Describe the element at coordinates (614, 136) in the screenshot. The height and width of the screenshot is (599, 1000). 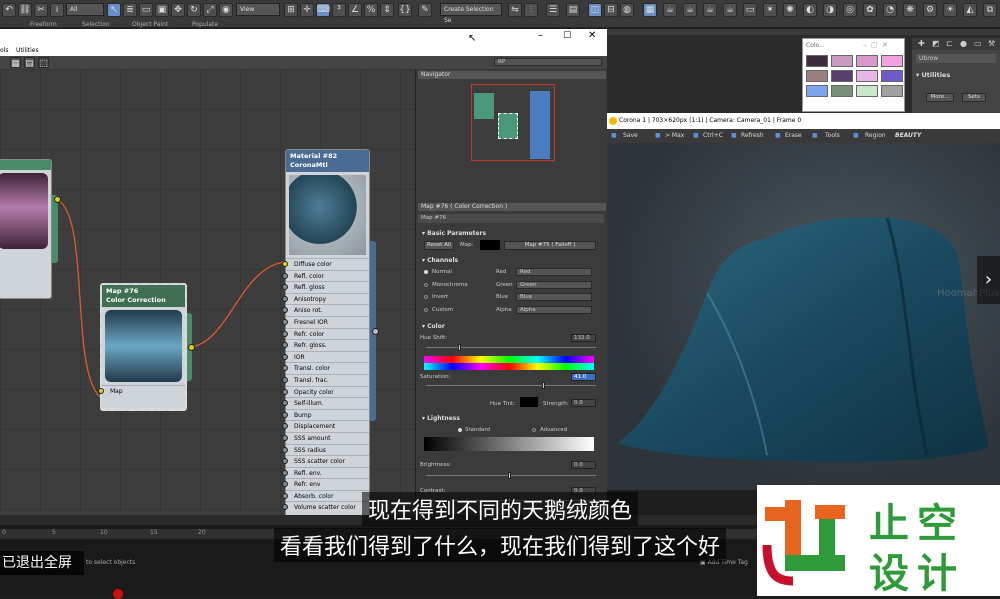
I see `save-icon: ■` at that location.